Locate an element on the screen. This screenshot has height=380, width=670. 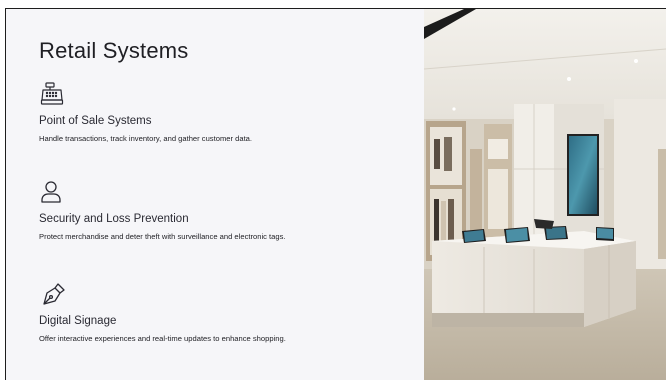
cash-register-icon is located at coordinates (52, 94).